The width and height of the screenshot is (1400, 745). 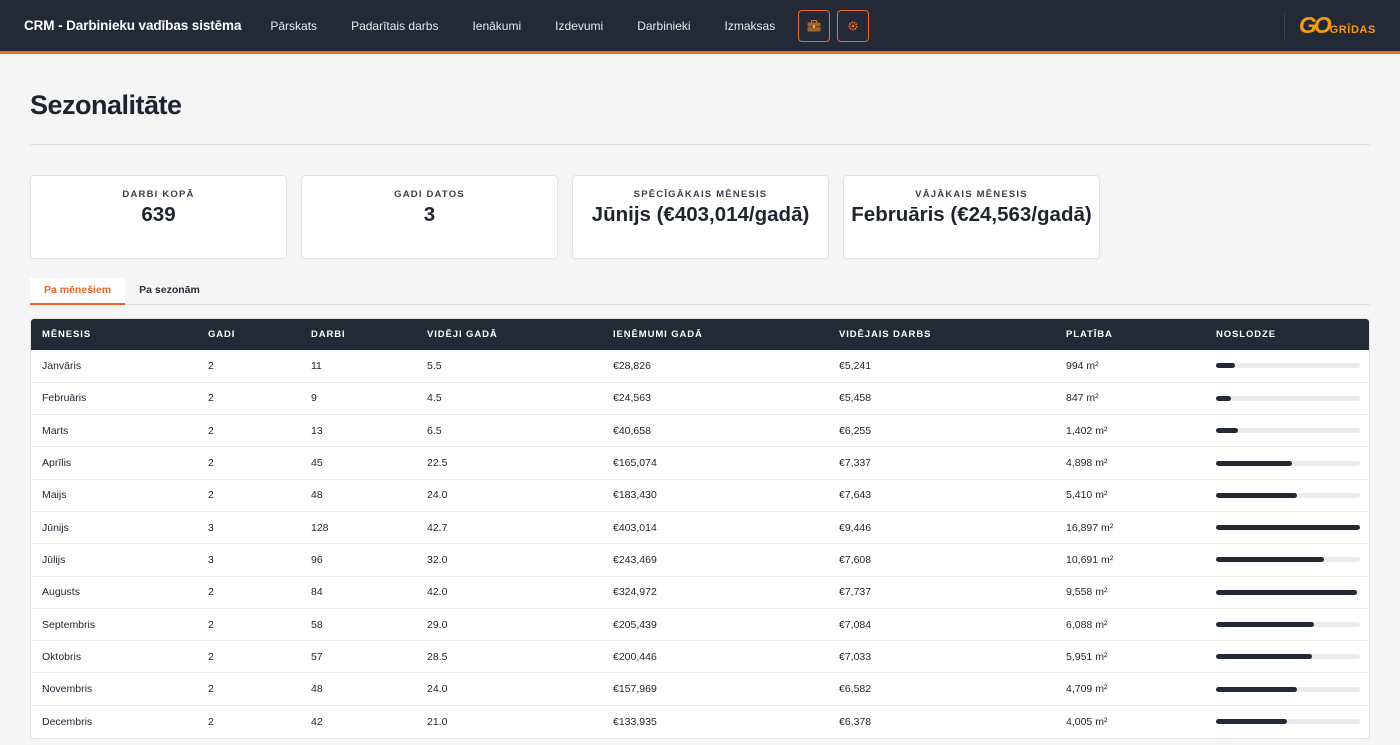 What do you see at coordinates (632, 365) in the screenshot?
I see `cell-revenue: €28,826` at bounding box center [632, 365].